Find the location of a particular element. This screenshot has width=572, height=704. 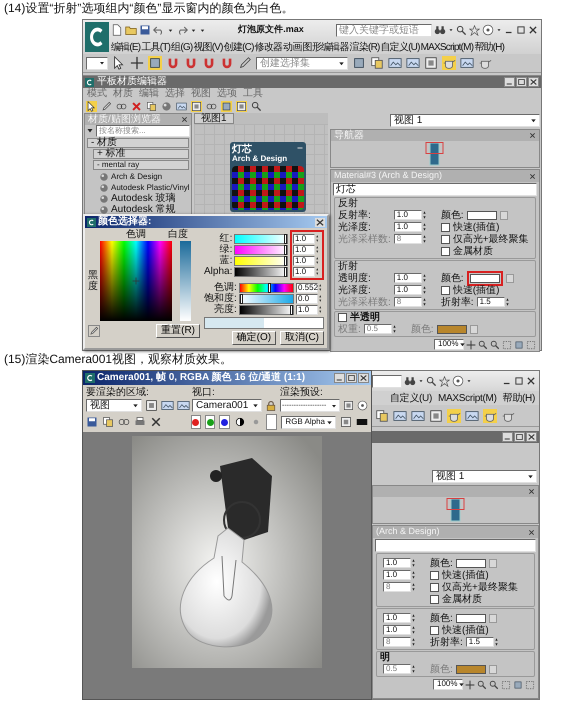

menu-item: 修改器 is located at coordinates (268, 47).